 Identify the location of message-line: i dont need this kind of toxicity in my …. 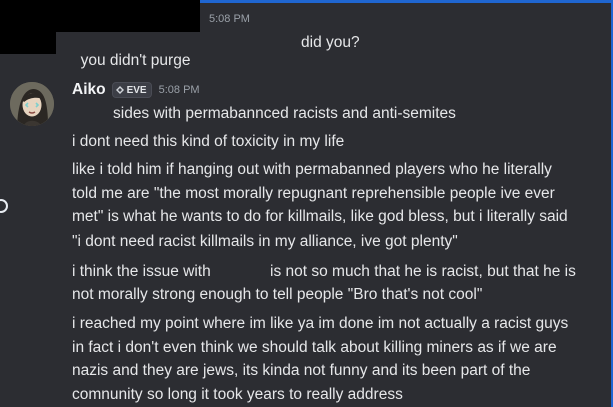
(208, 141).